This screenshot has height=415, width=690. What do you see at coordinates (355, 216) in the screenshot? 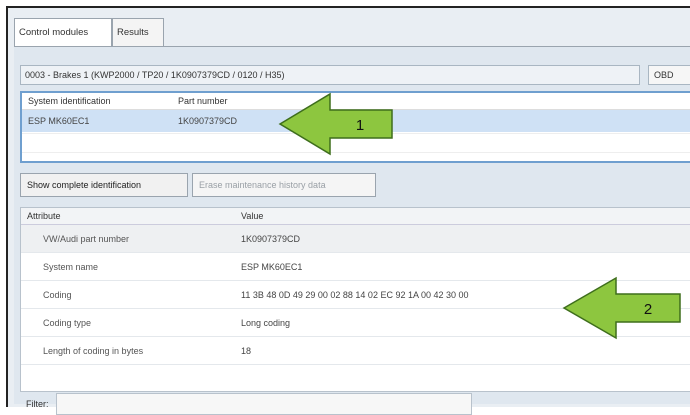
I see `attribute-table-header: Attribute Value` at bounding box center [355, 216].